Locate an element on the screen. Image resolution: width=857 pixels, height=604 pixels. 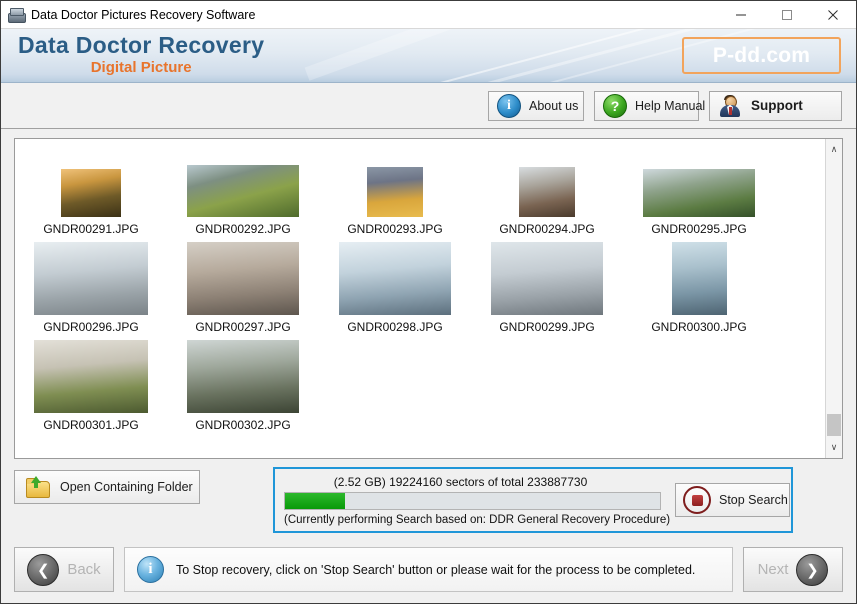
scroll-down-button: ∨ is located at coordinates (834, 447).